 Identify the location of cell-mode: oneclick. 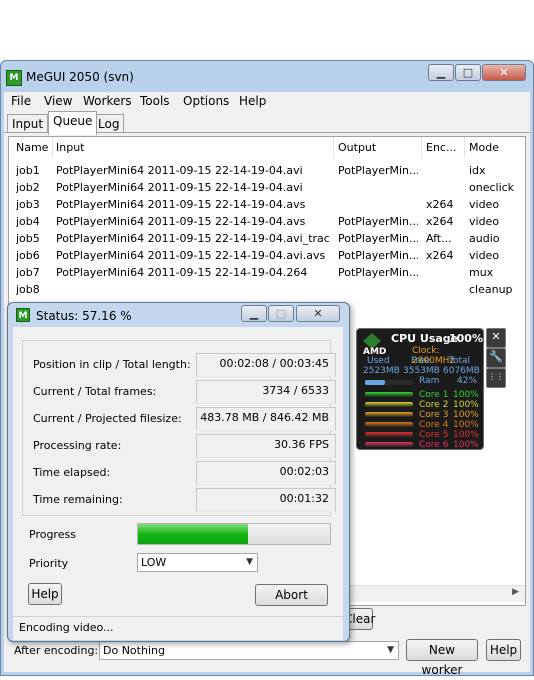
(492, 187).